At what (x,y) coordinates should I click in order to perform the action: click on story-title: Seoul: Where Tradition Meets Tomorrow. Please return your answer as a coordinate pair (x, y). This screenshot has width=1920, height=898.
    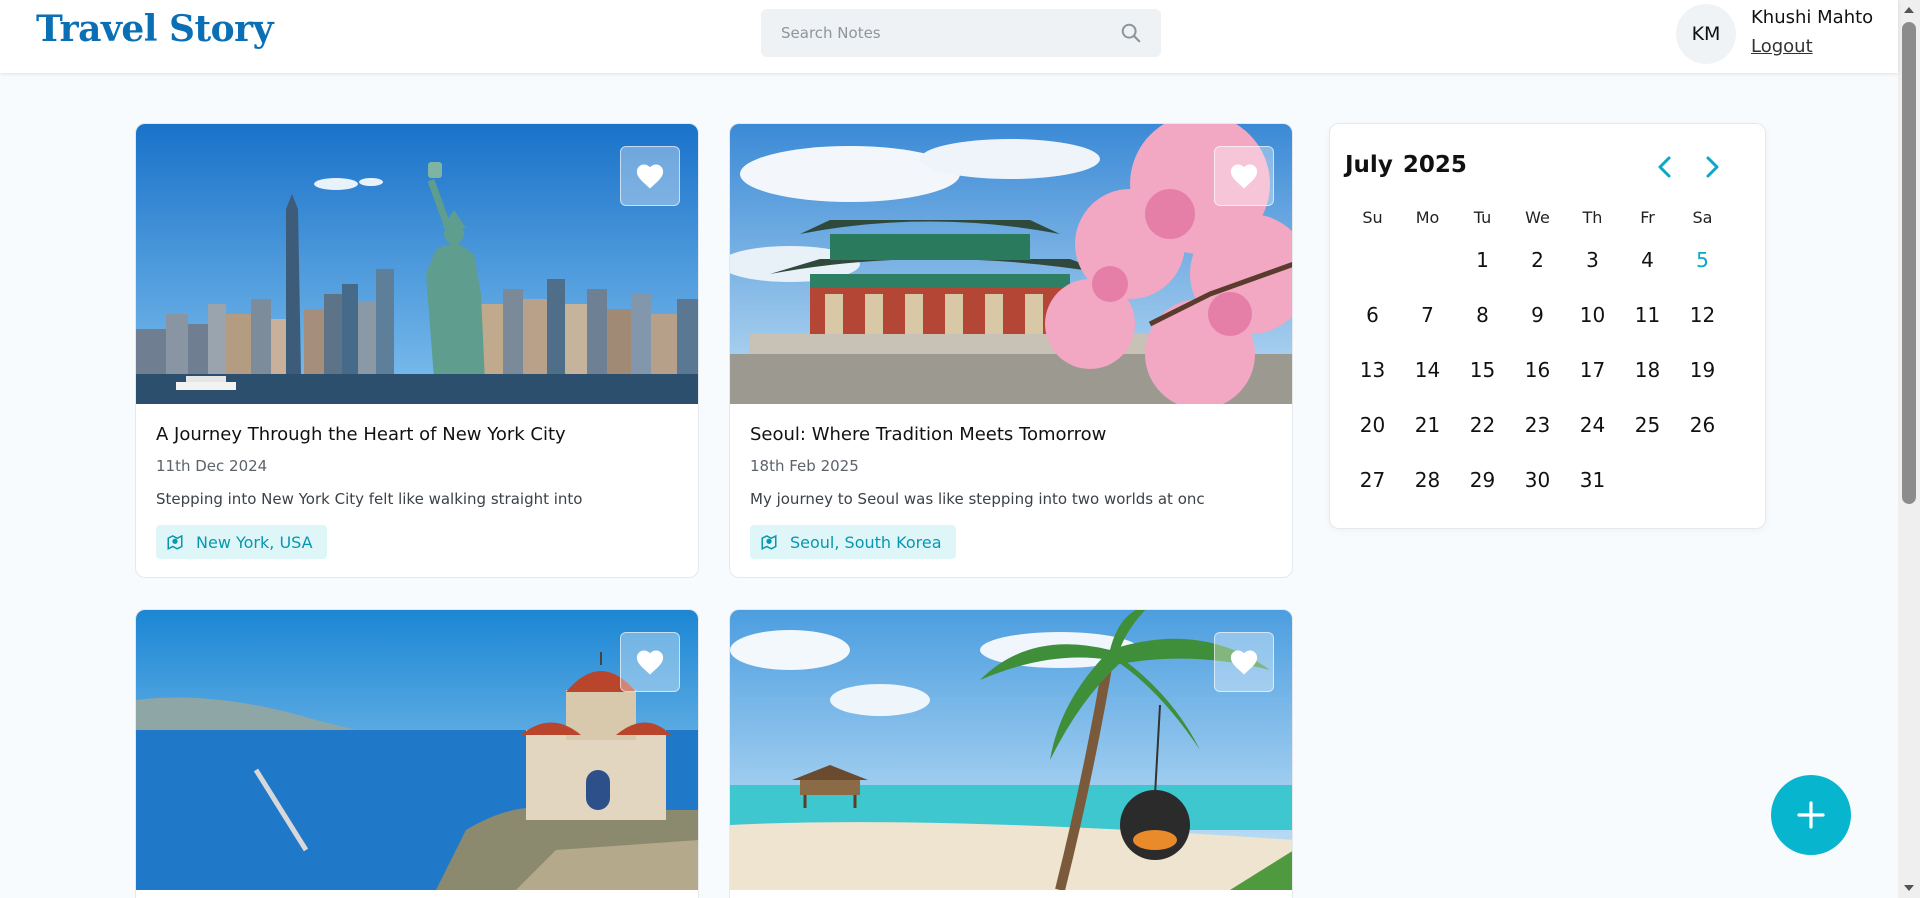
    Looking at the image, I should click on (928, 434).